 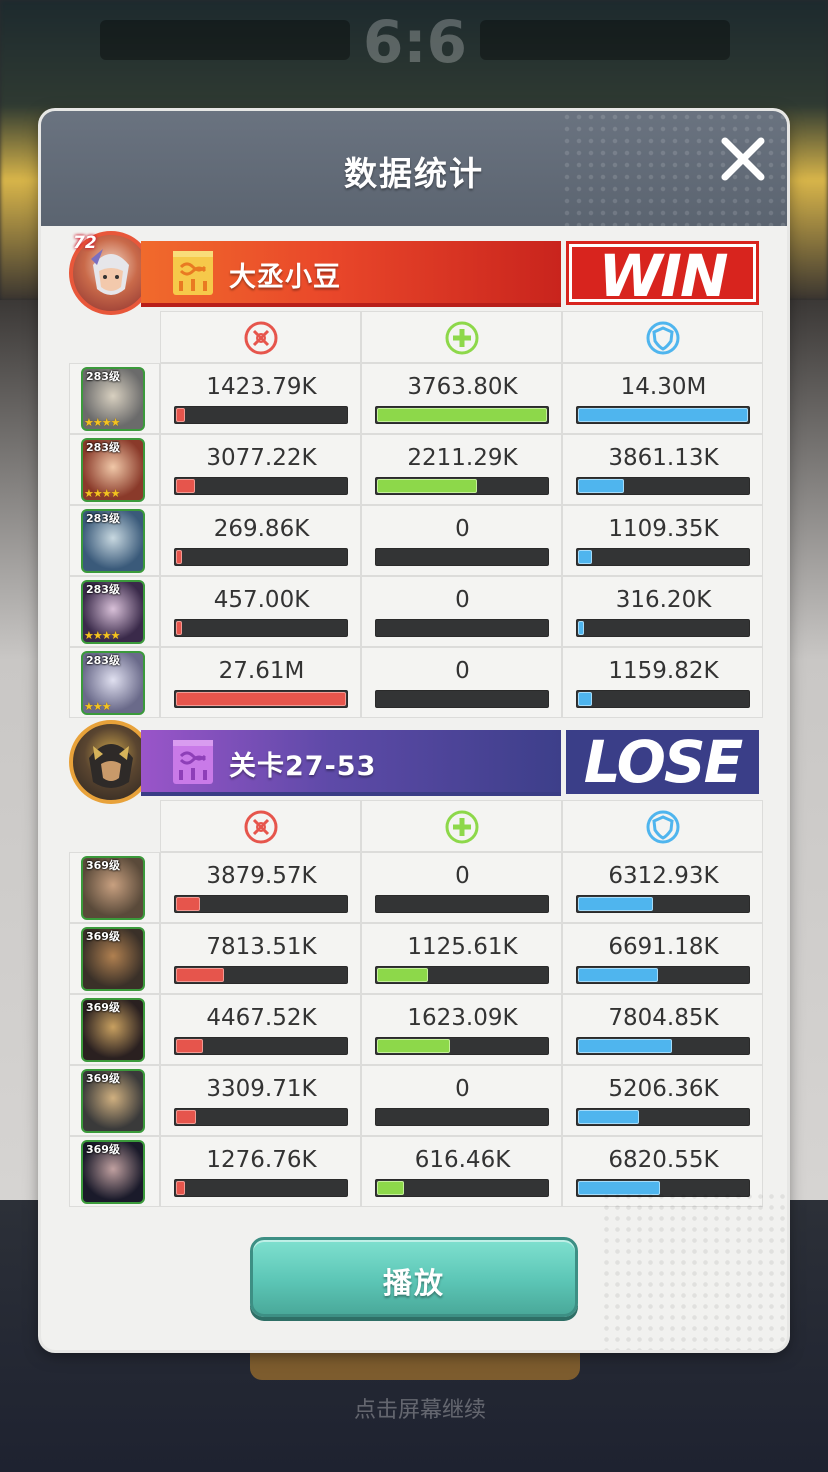 I want to click on heal-icon, so click(x=462, y=338).